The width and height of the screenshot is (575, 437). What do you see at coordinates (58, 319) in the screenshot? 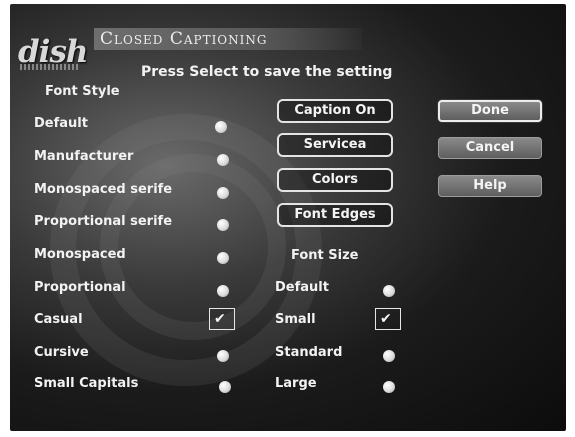
I see `option-label: Casual` at bounding box center [58, 319].